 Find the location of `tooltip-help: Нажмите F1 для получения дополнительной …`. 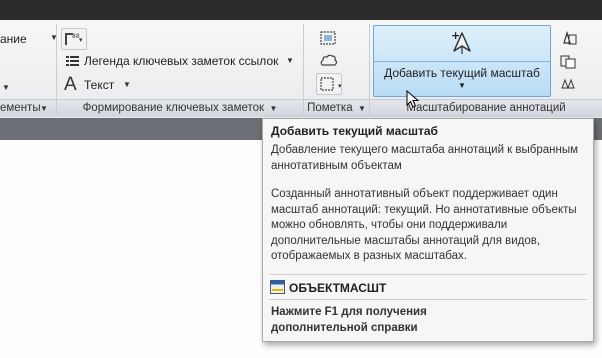

tooltip-help: Нажмите F1 для получения дополнительной … is located at coordinates (349, 320).